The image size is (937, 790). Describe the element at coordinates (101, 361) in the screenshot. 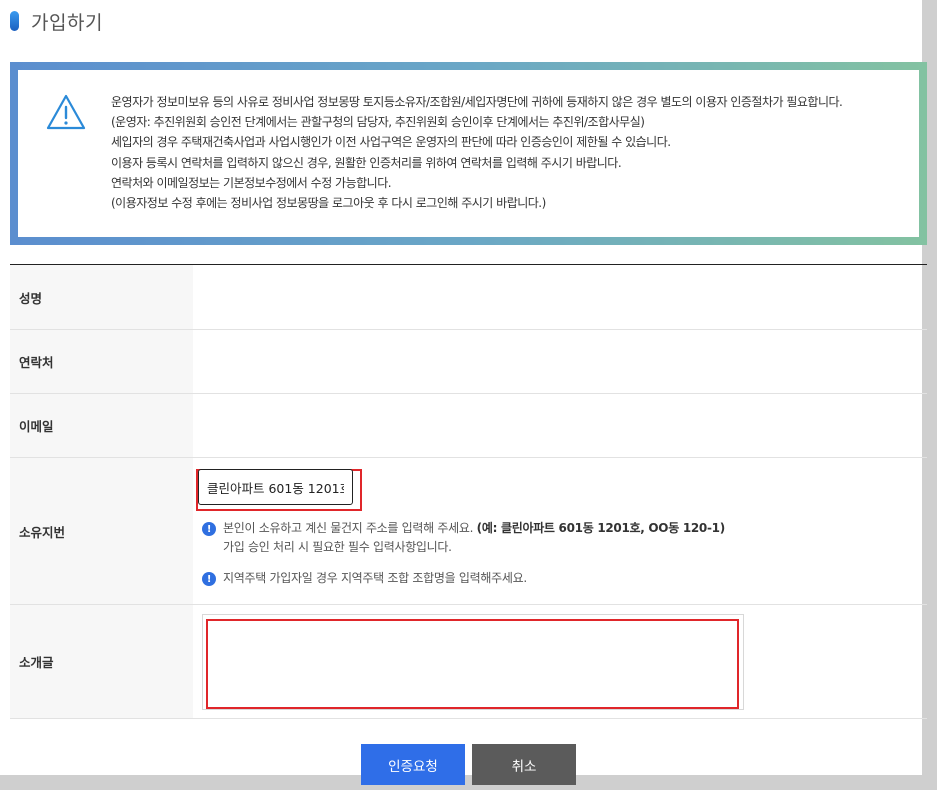

I see `phone-label: 연락처` at that location.